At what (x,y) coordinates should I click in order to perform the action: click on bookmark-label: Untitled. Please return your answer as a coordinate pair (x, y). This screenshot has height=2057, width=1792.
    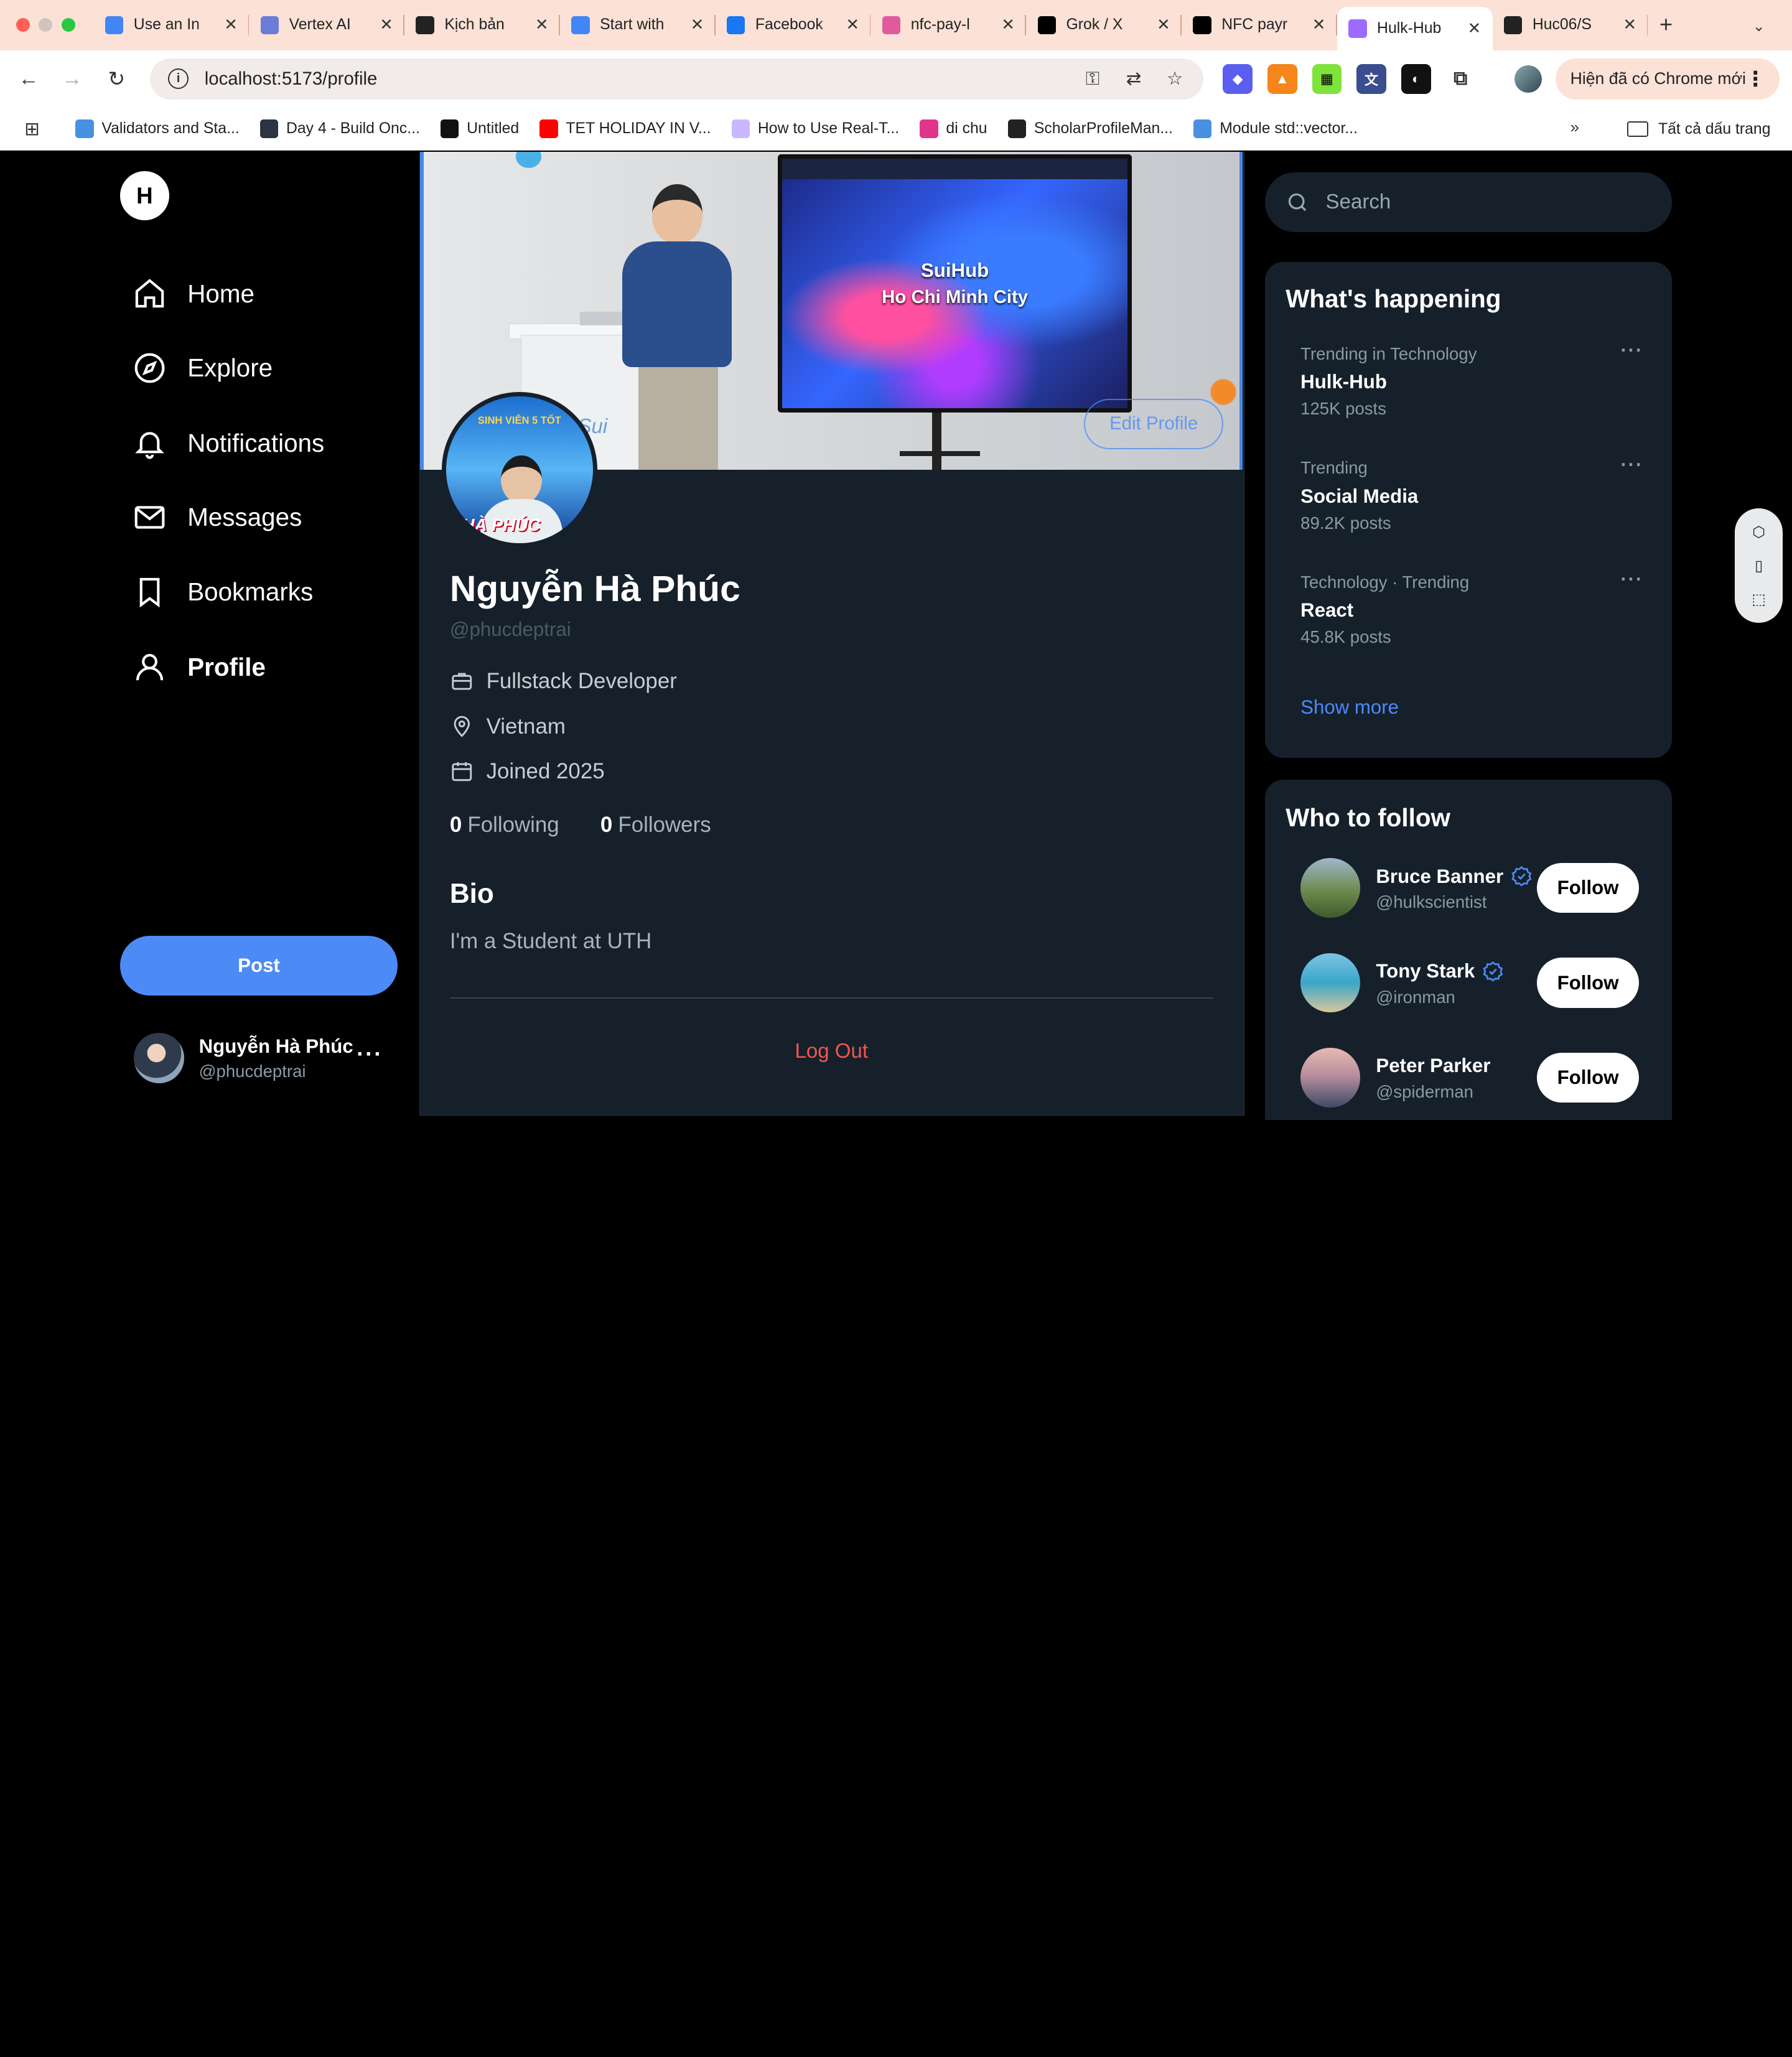
    Looking at the image, I should click on (493, 129).